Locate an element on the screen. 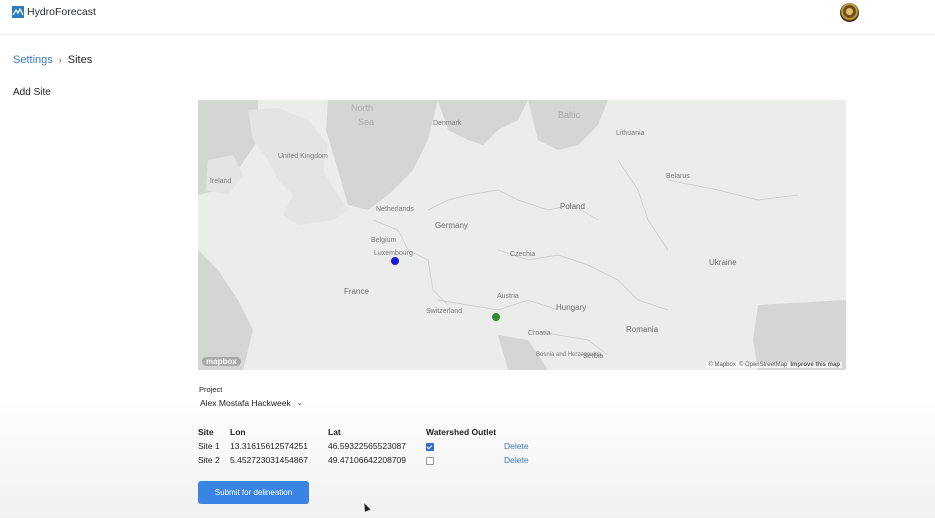  app-title: HydroForecast is located at coordinates (61, 12).